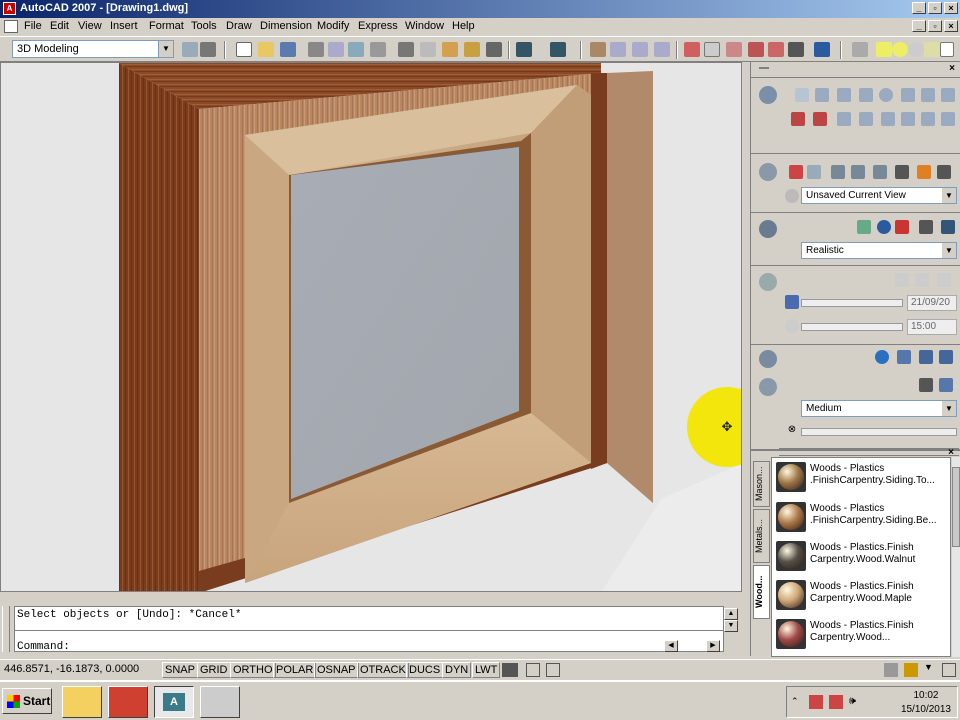 Image resolution: width=960 pixels, height=720 pixels. I want to click on loft-icon, so click(866, 119).